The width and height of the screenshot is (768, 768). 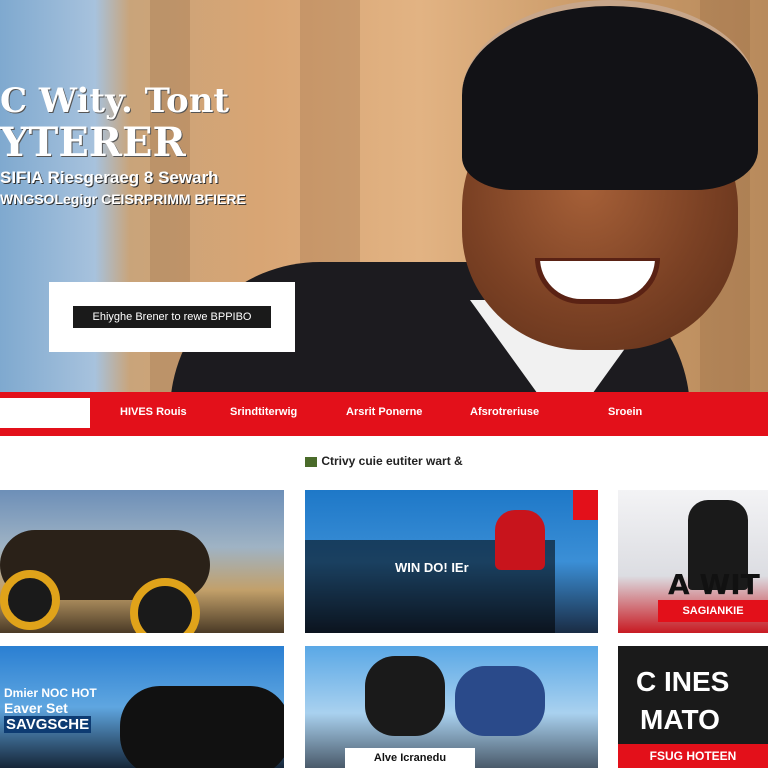 What do you see at coordinates (115, 101) in the screenshot?
I see `hero-title-line1: C Wity. Tont` at bounding box center [115, 101].